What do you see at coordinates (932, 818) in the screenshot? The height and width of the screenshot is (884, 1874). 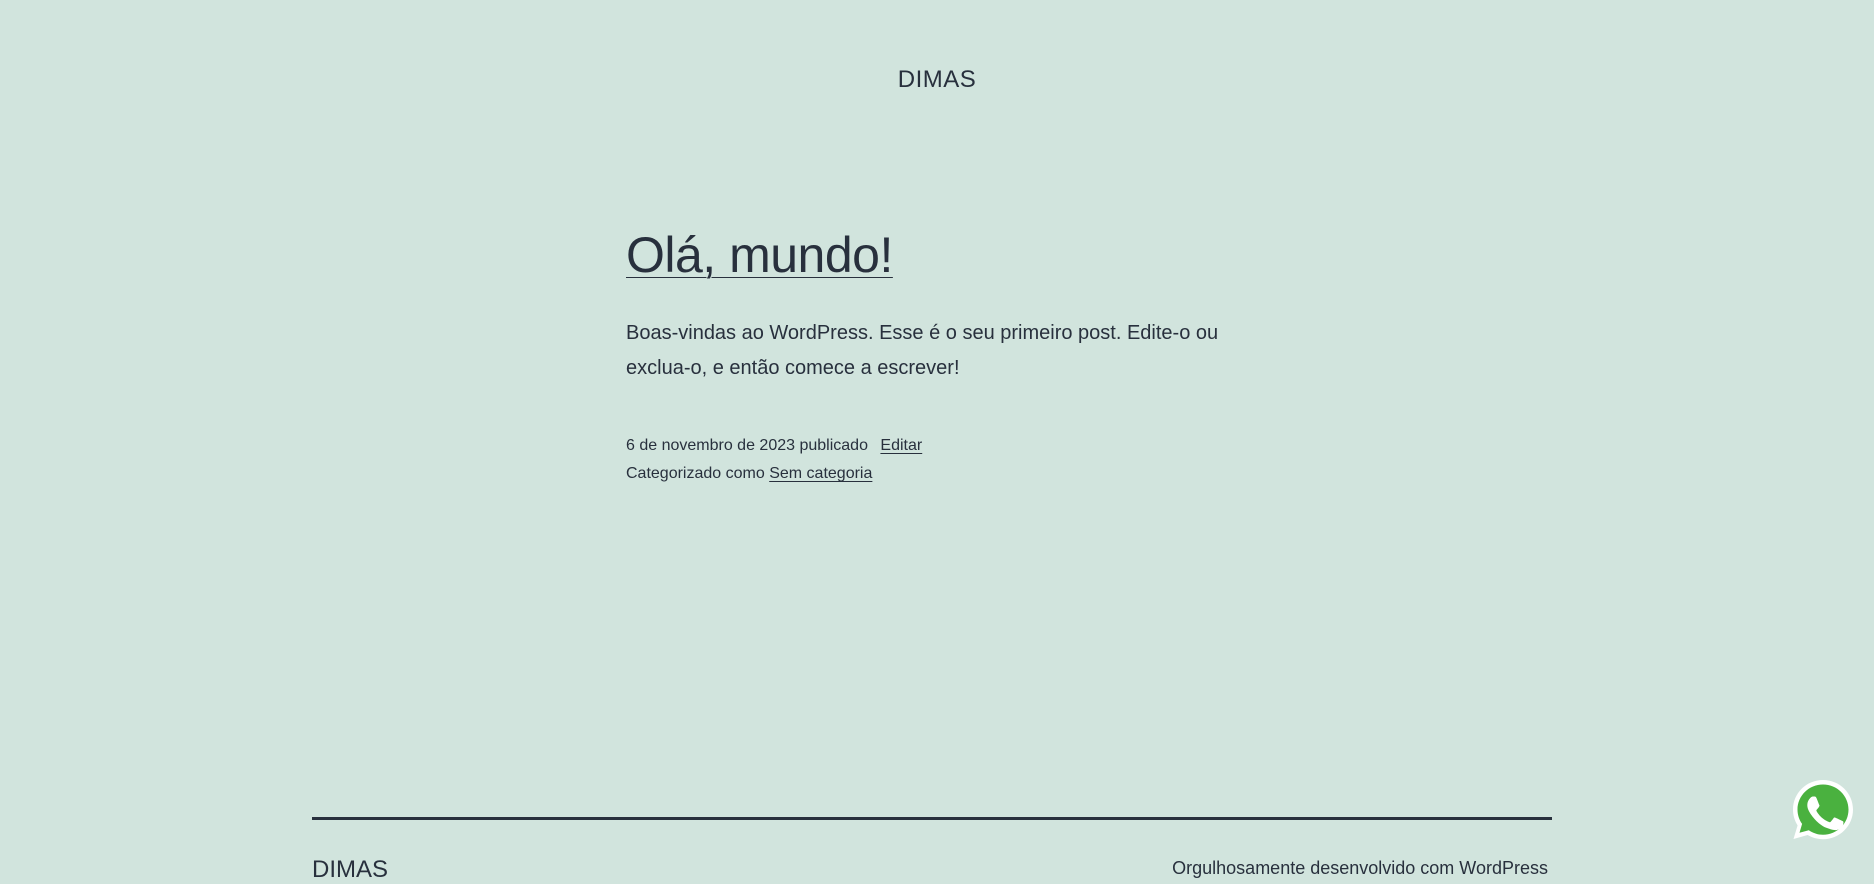 I see `footer-divider` at bounding box center [932, 818].